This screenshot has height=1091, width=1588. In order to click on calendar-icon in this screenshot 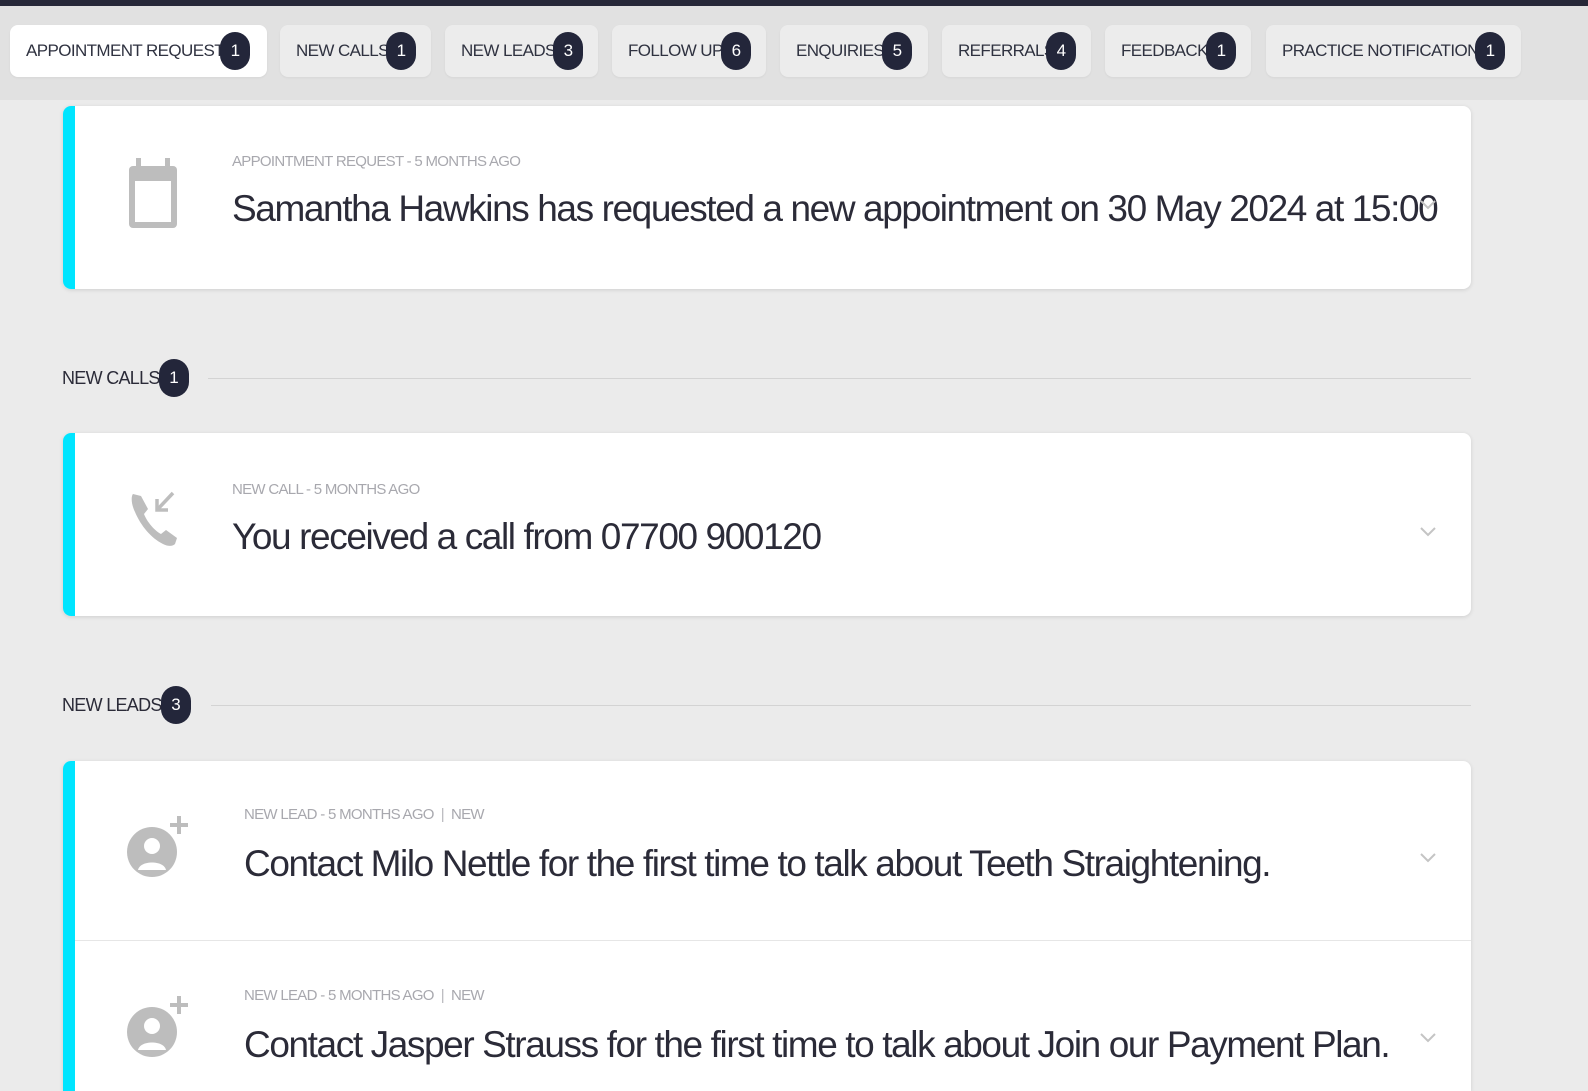, I will do `click(153, 195)`.